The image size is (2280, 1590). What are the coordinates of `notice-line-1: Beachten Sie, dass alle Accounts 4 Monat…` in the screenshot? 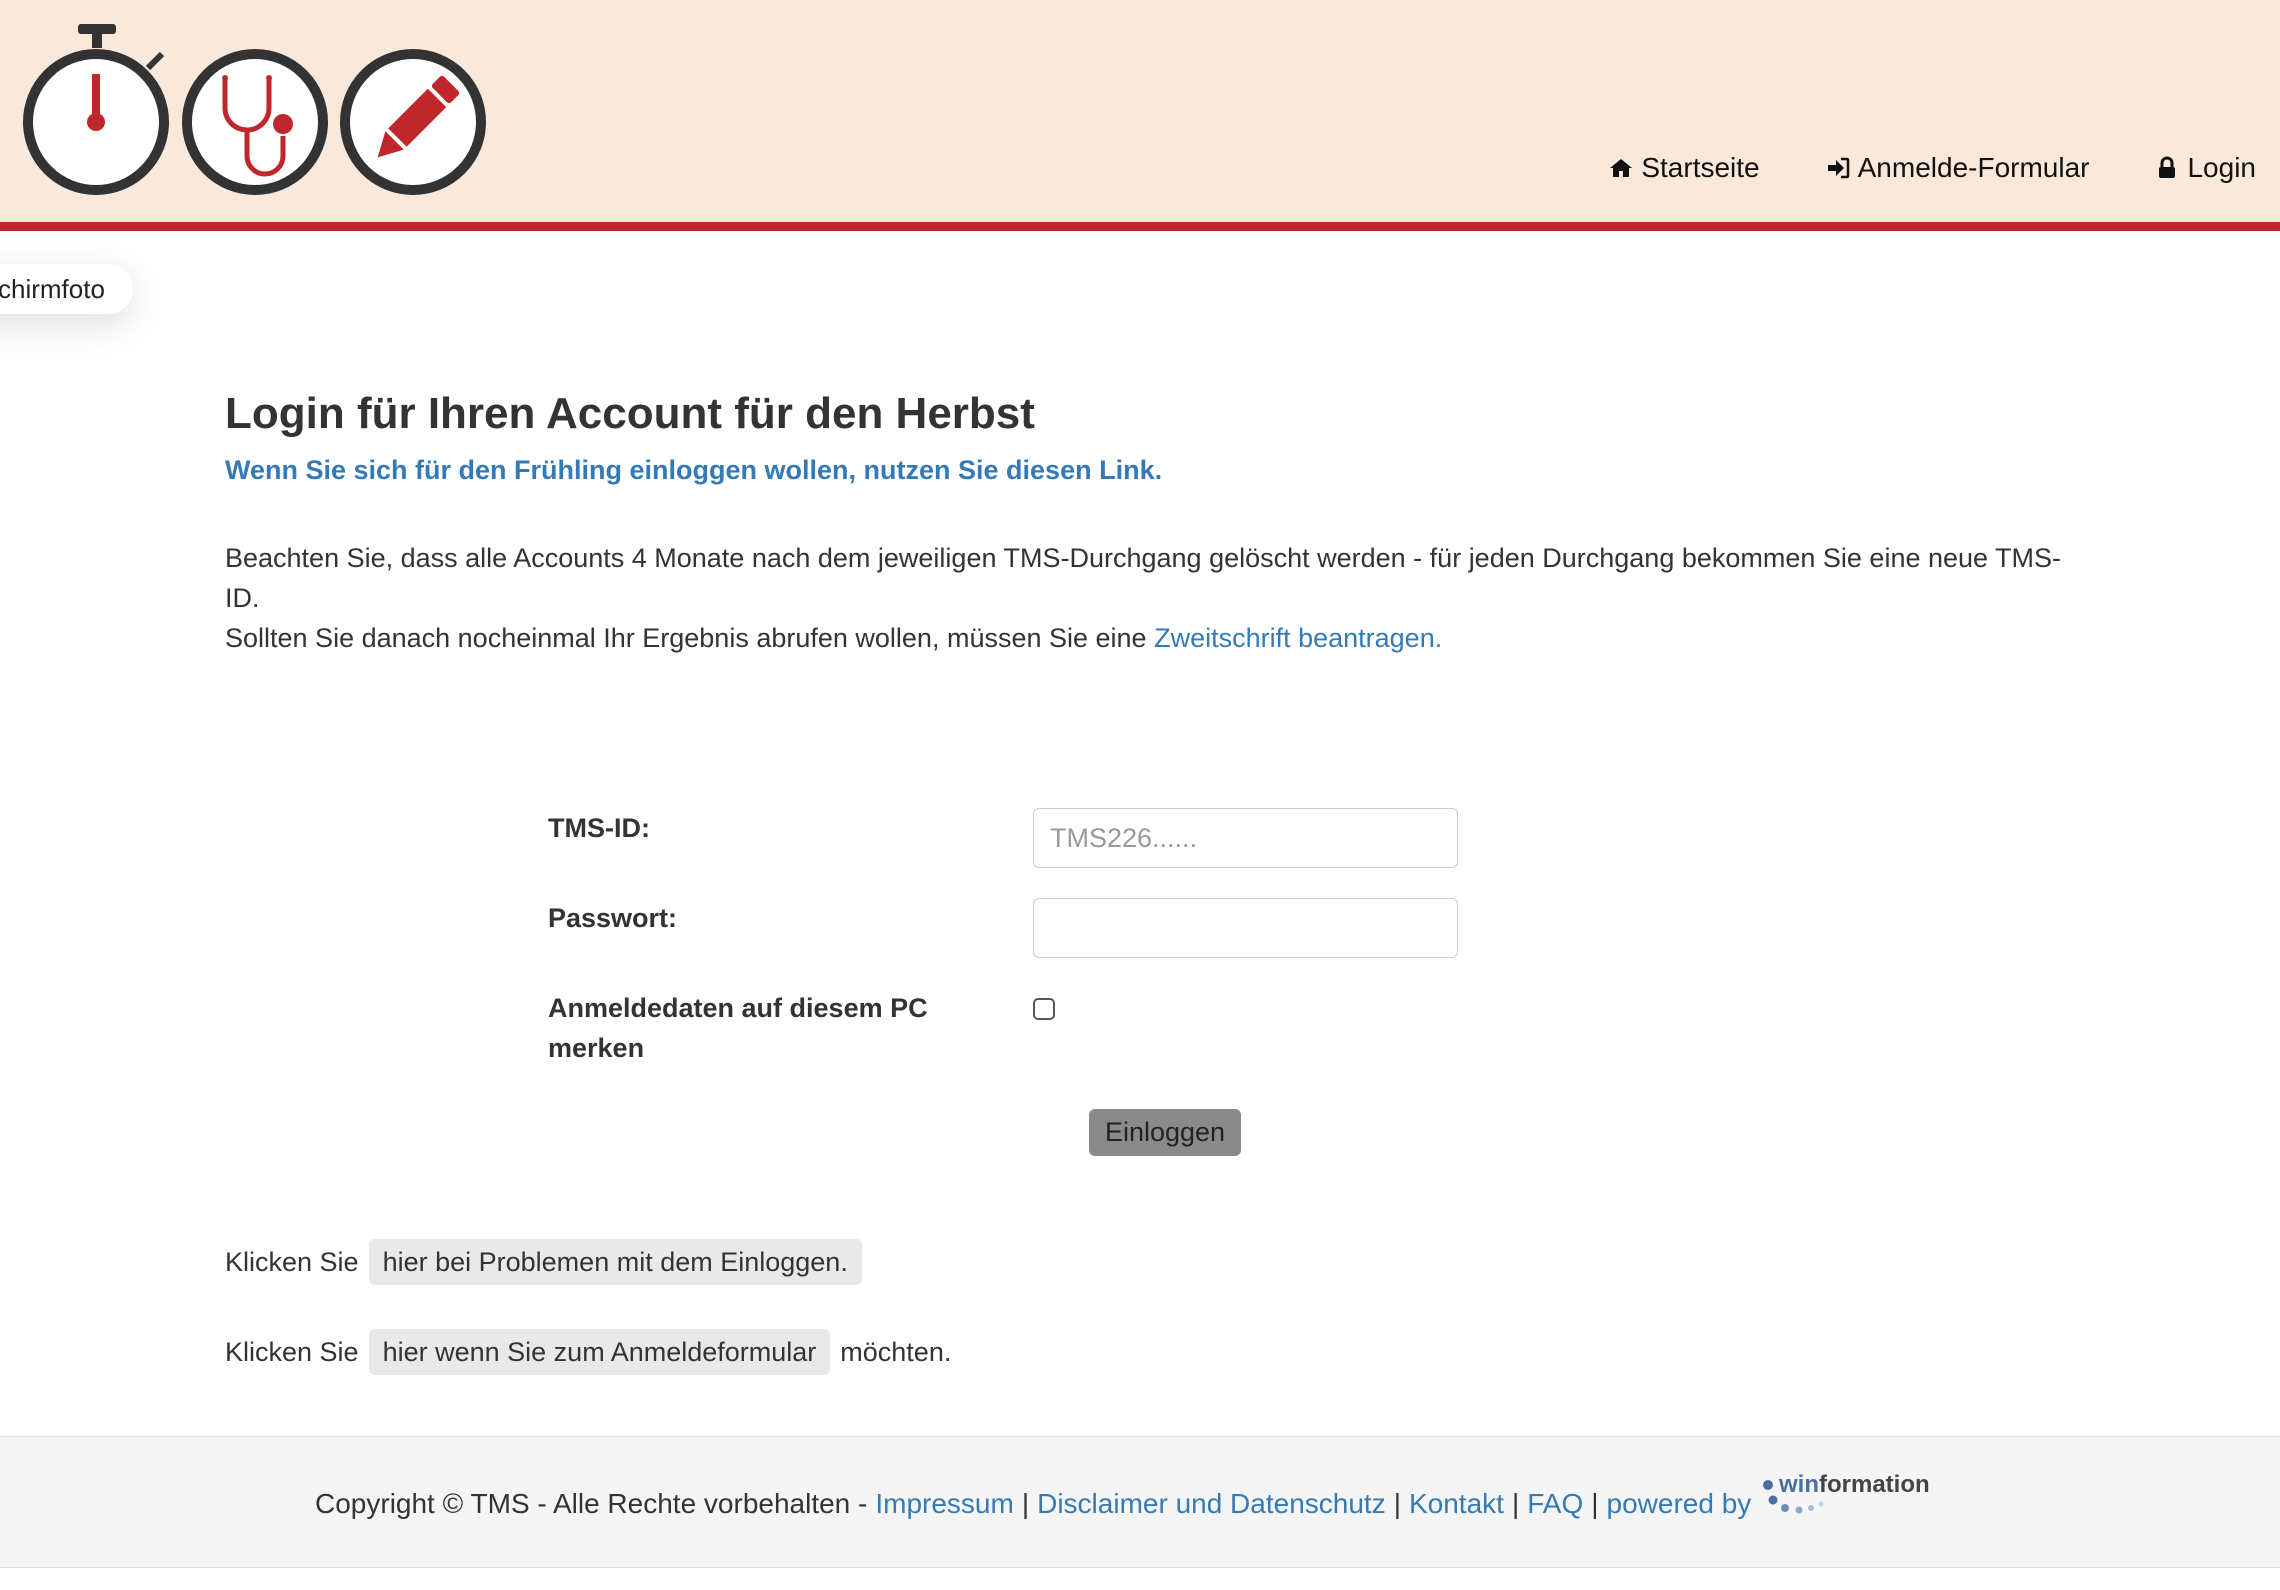 It's located at (1143, 578).